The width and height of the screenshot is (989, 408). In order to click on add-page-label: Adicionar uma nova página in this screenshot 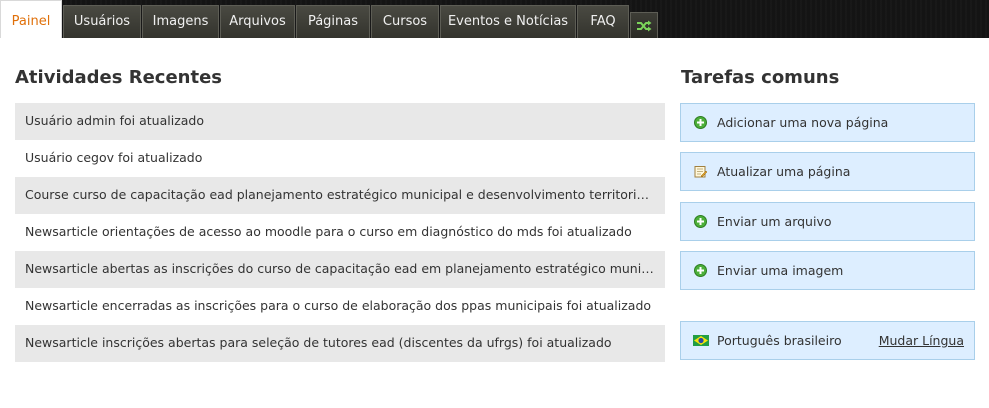, I will do `click(803, 122)`.